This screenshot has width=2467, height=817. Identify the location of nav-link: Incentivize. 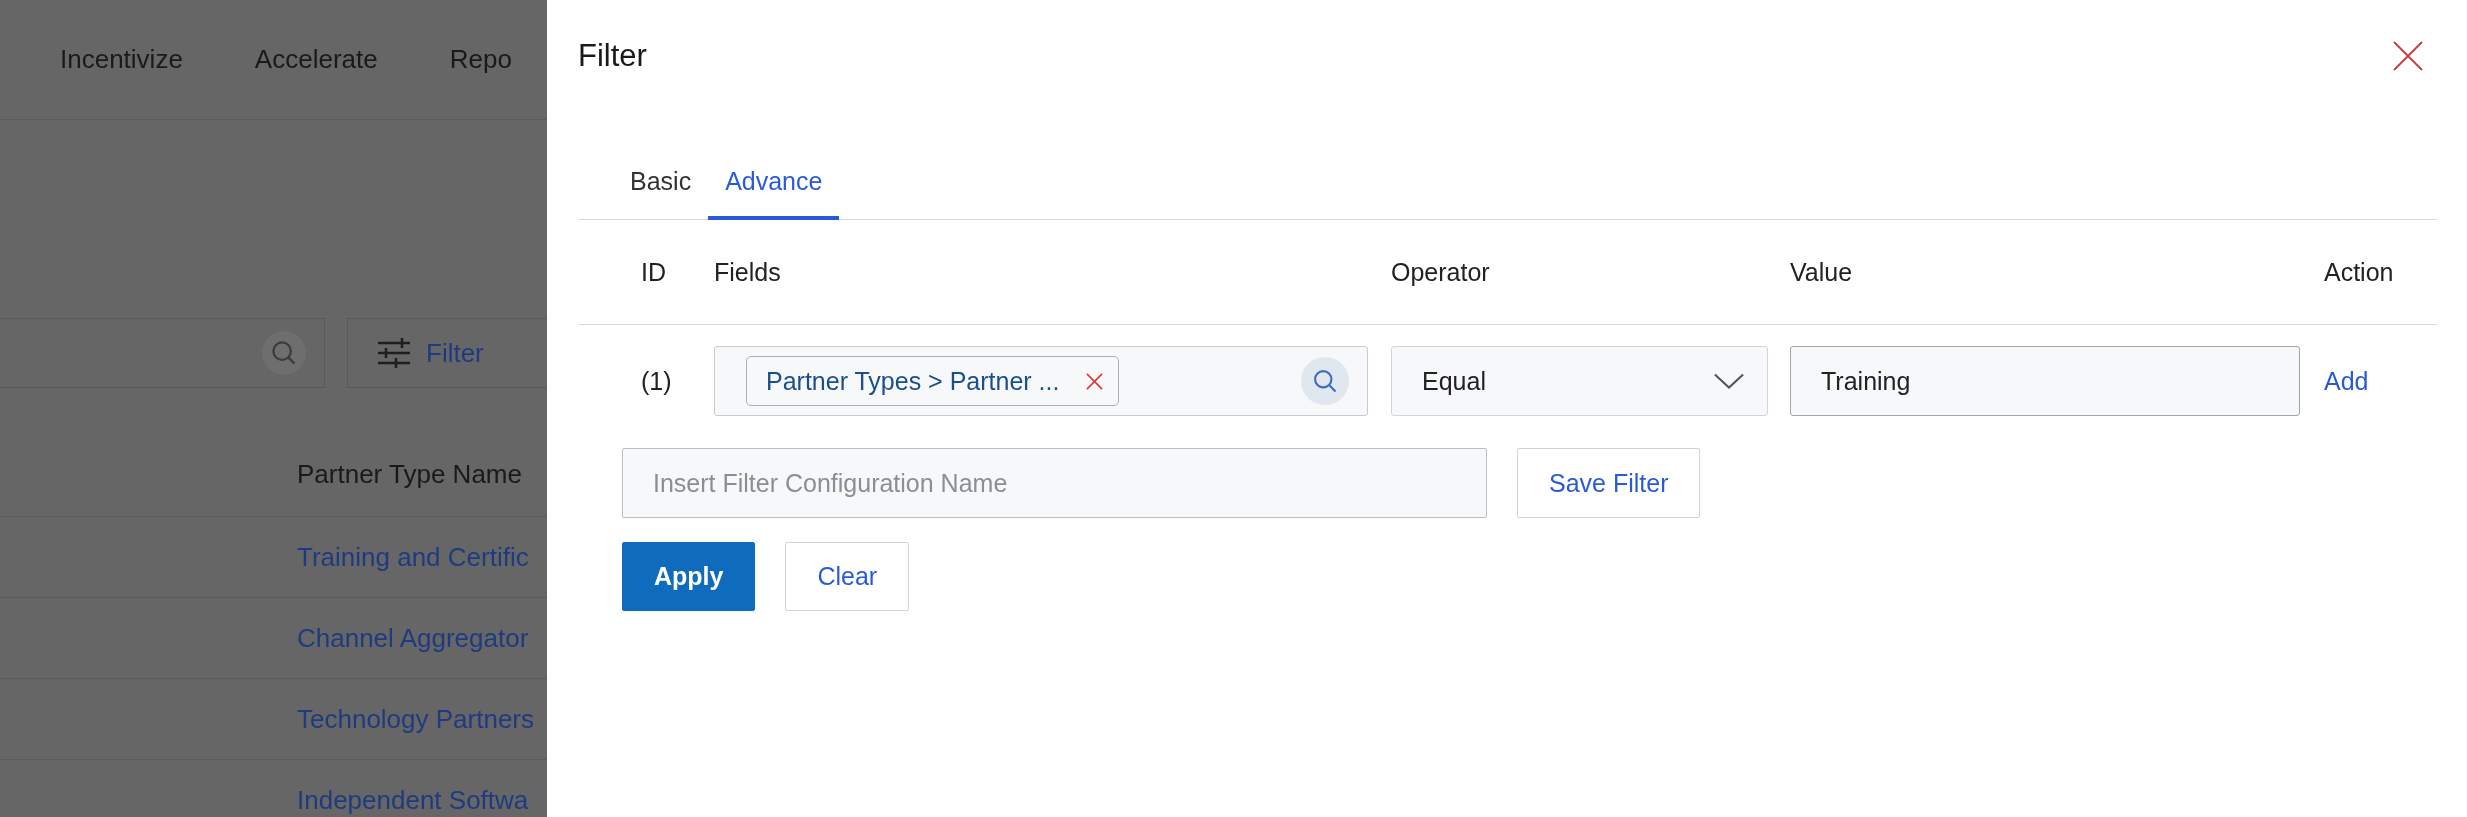
(121, 59).